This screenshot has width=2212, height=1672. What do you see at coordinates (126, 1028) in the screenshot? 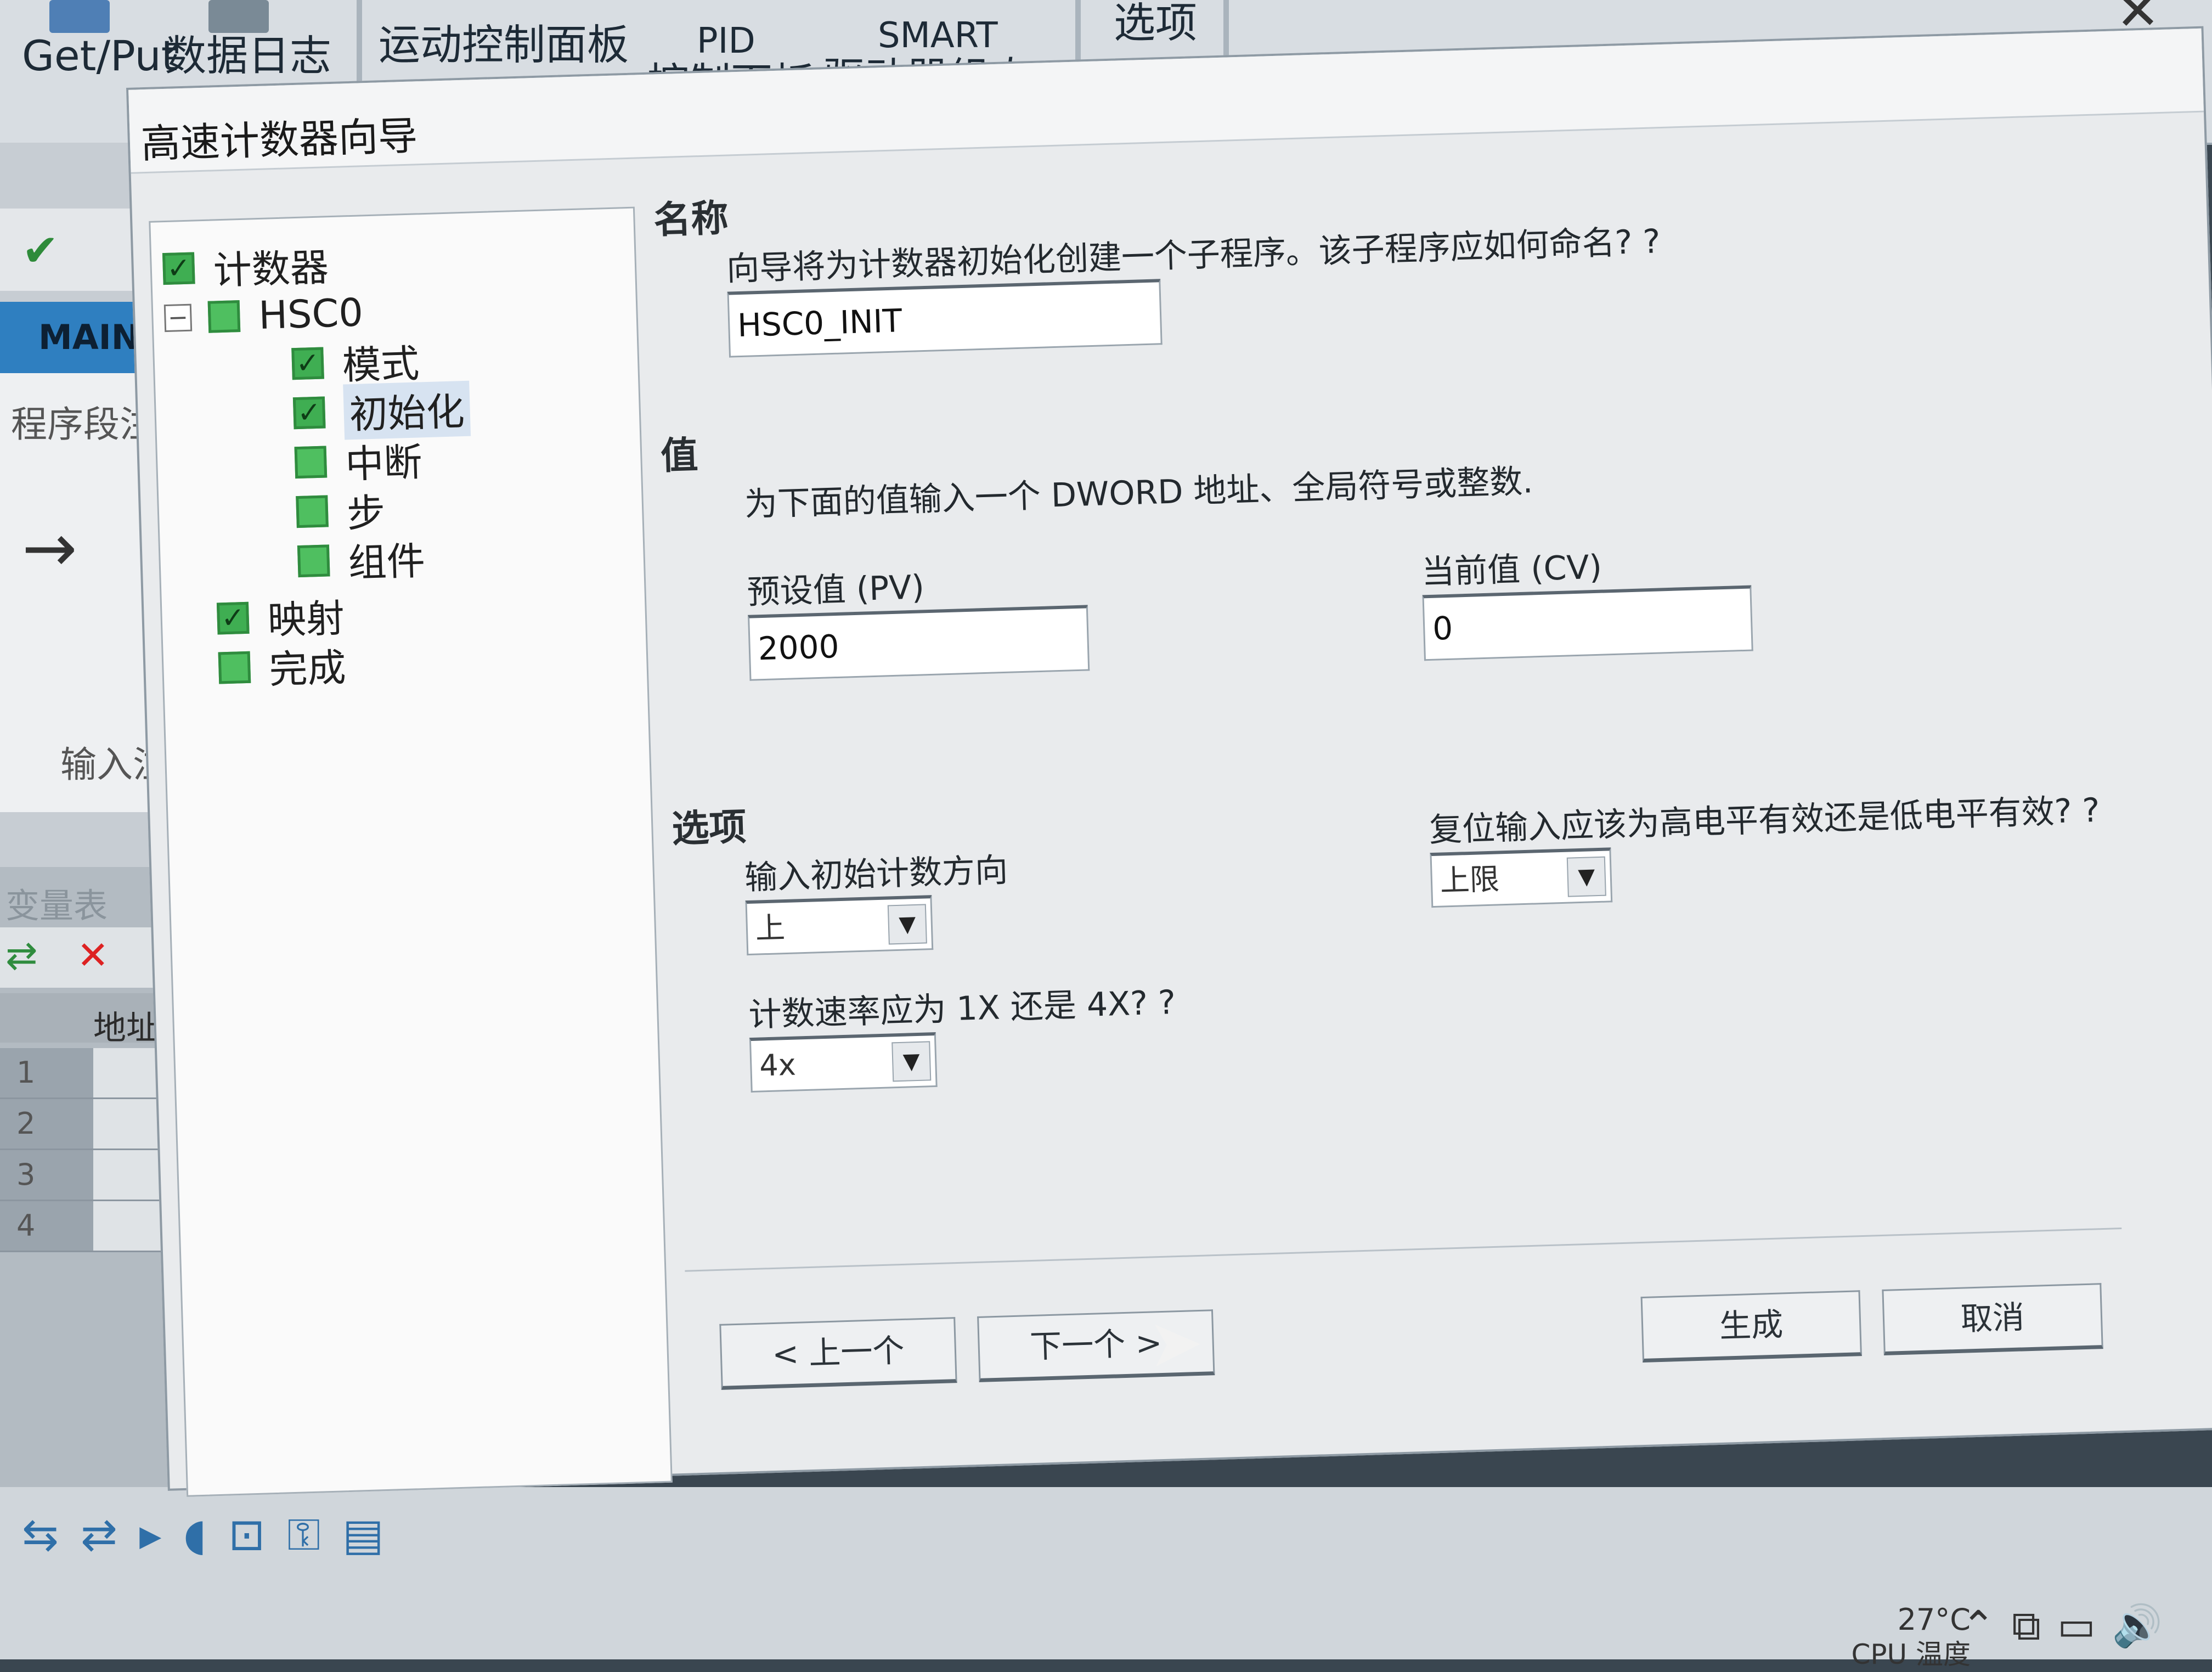
I see `address-header-label: 地址` at bounding box center [126, 1028].